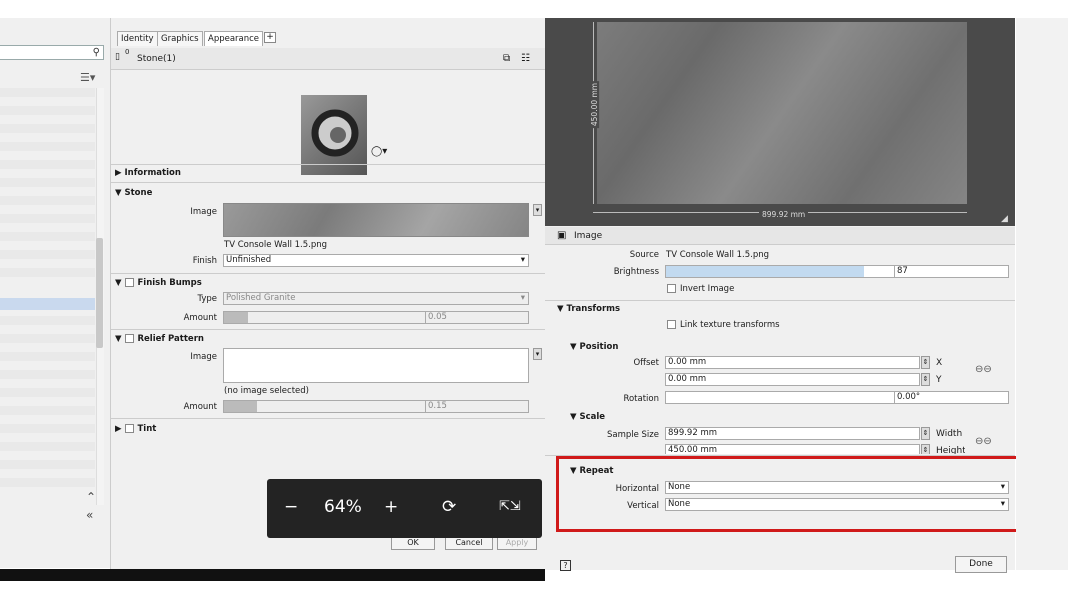 The width and height of the screenshot is (1068, 604). Describe the element at coordinates (47, 304) in the screenshot. I see `selected-list-item` at that location.